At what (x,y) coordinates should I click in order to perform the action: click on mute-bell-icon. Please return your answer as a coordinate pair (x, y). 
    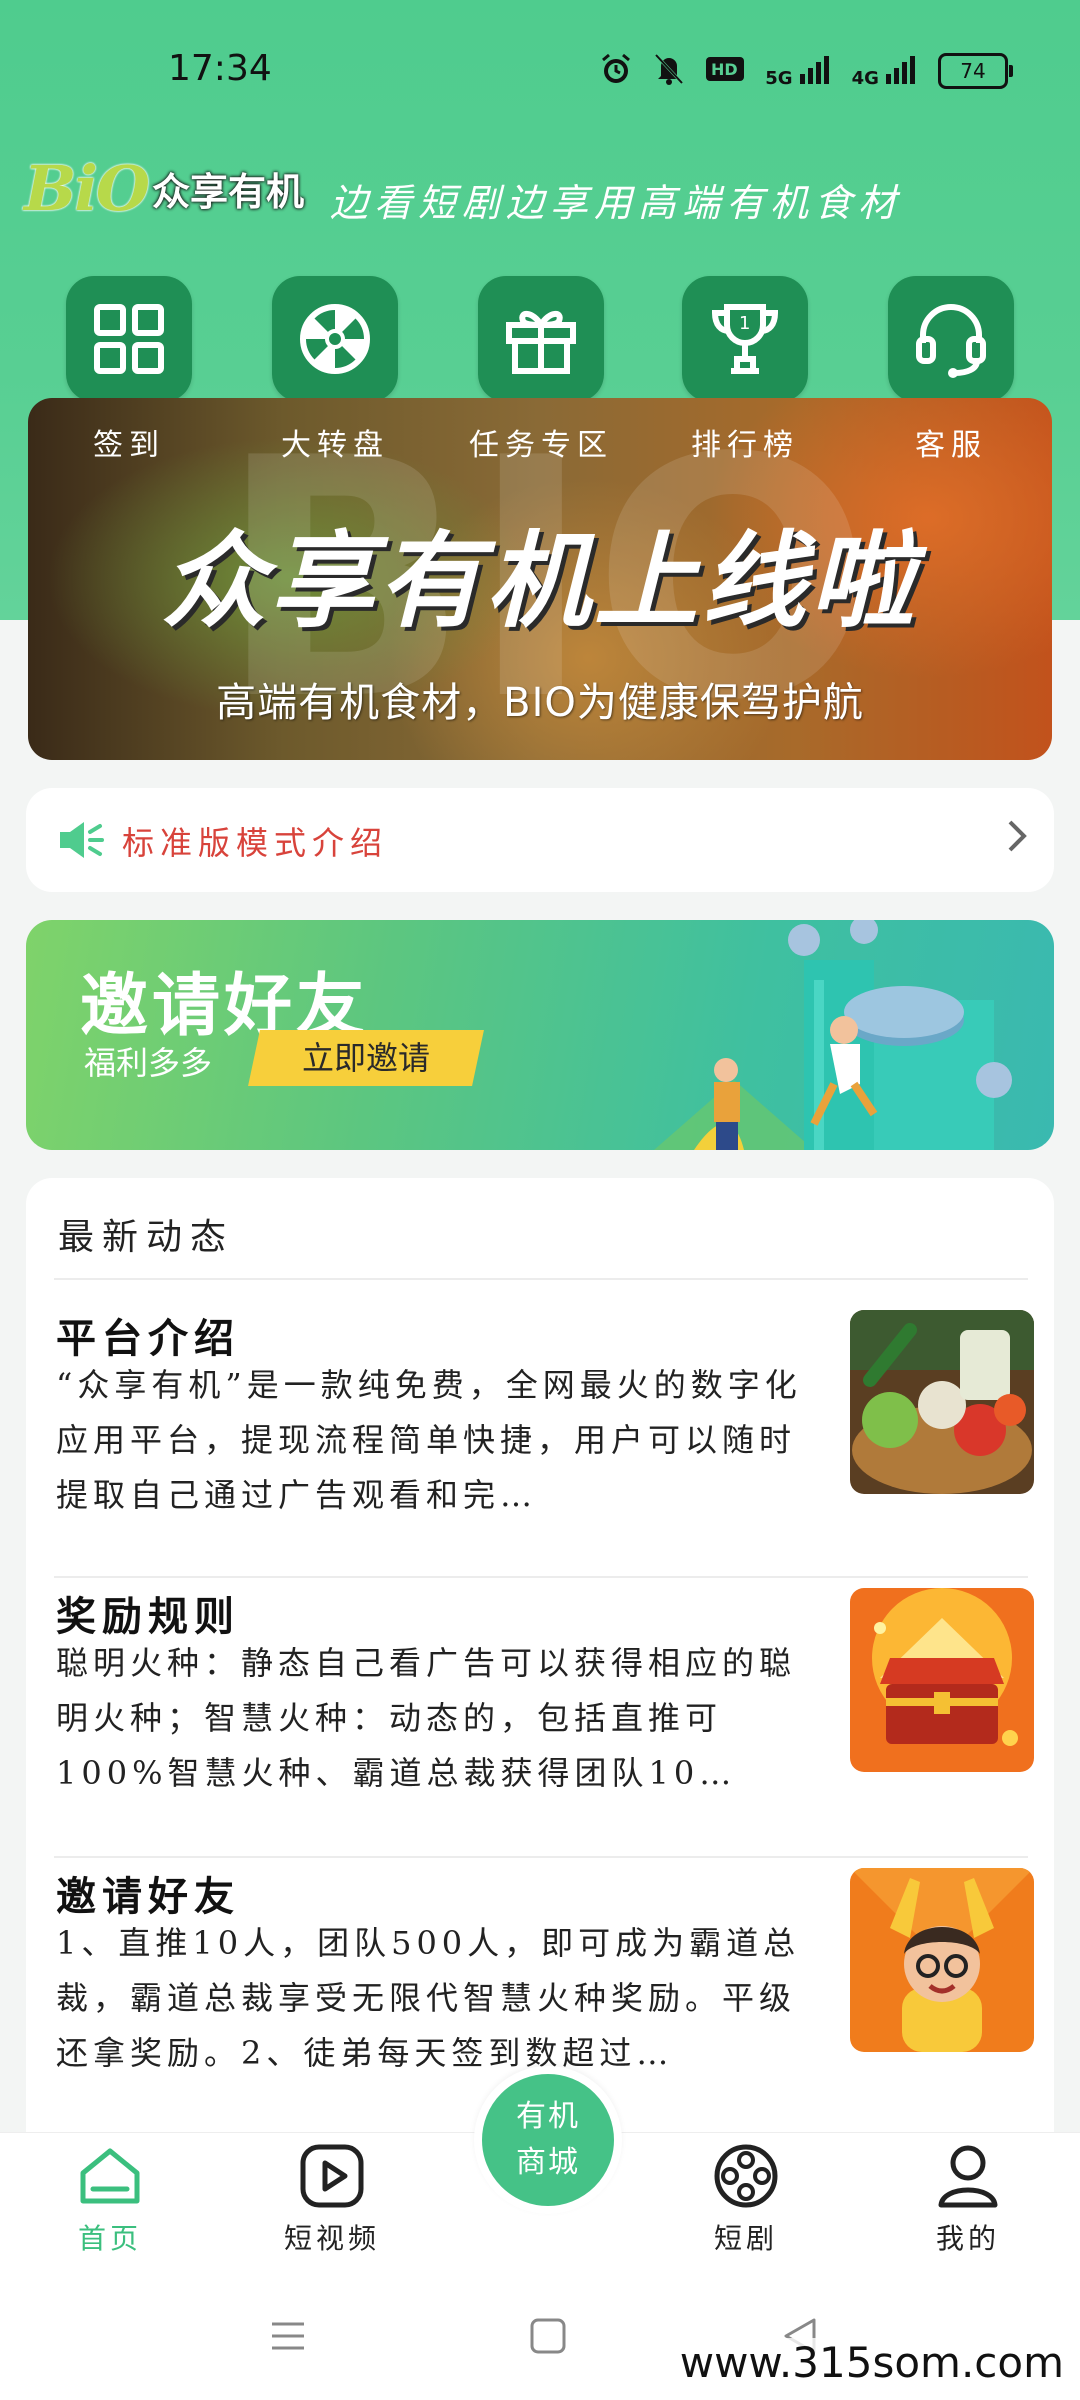
    Looking at the image, I should click on (669, 71).